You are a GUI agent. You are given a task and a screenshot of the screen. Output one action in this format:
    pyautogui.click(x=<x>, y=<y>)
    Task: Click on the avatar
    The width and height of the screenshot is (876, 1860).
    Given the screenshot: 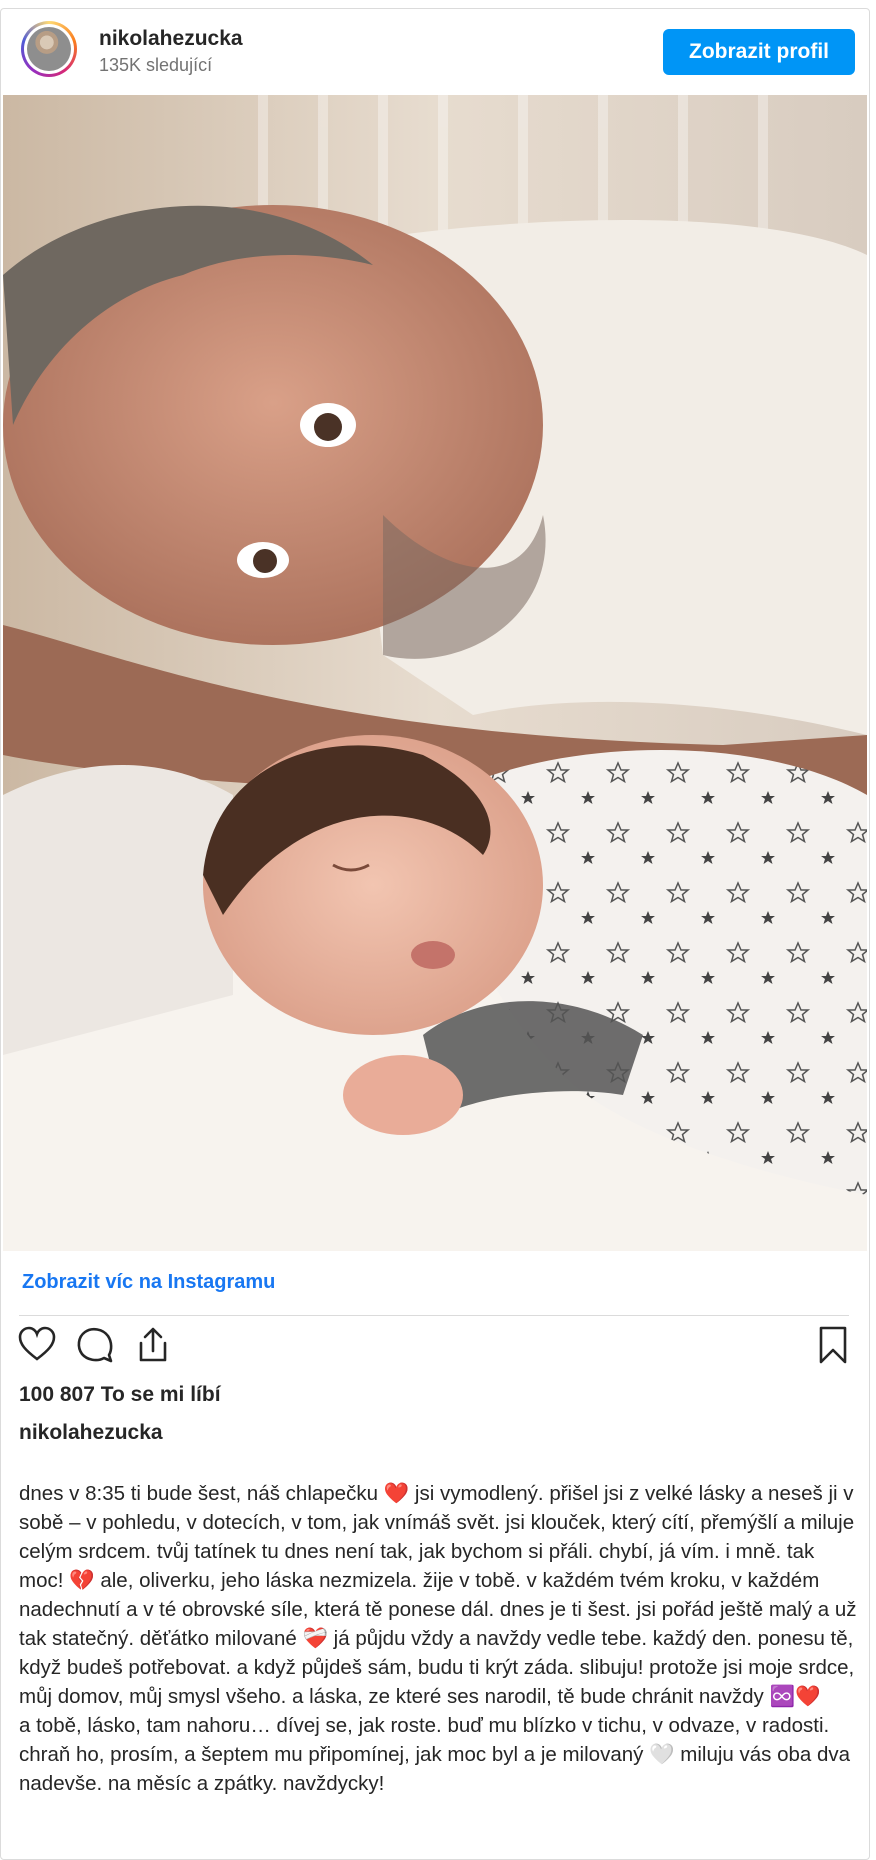 What is the action you would take?
    pyautogui.click(x=49, y=49)
    